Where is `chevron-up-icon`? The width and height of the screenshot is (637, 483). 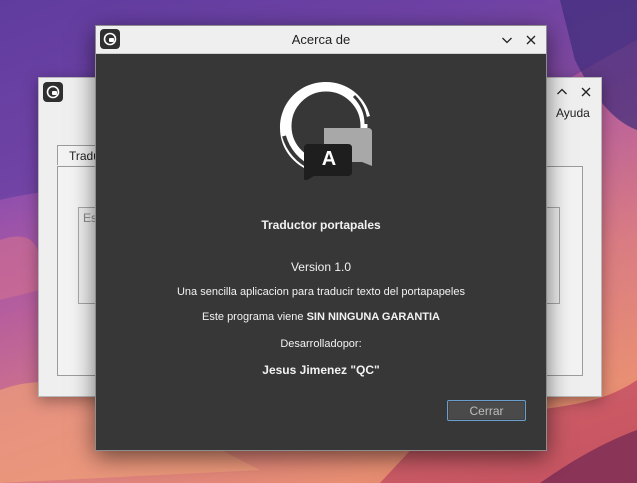
chevron-up-icon is located at coordinates (562, 92).